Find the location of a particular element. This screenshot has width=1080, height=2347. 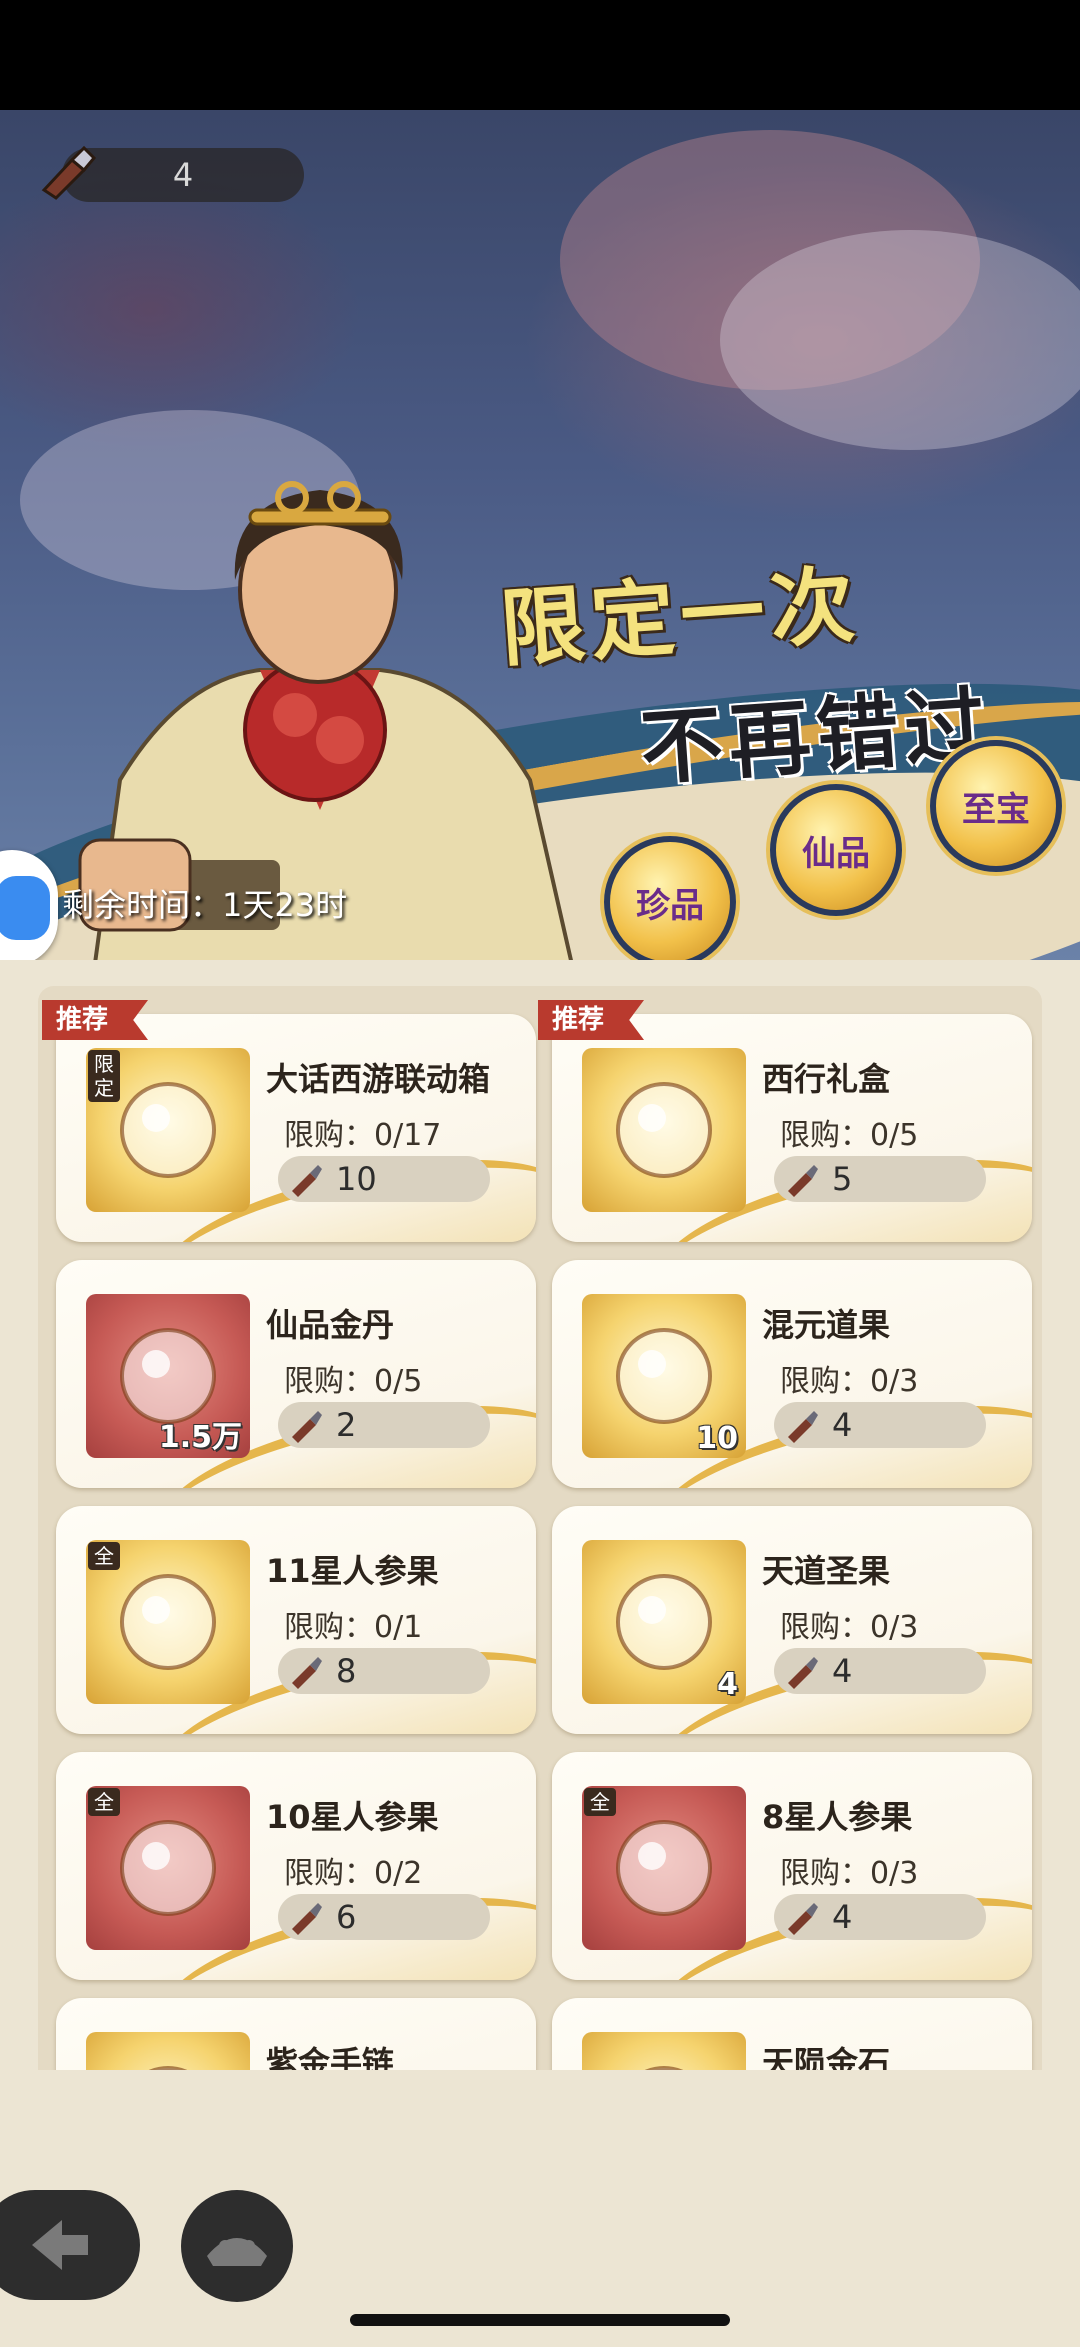

currency-value: 4 is located at coordinates (183, 175).